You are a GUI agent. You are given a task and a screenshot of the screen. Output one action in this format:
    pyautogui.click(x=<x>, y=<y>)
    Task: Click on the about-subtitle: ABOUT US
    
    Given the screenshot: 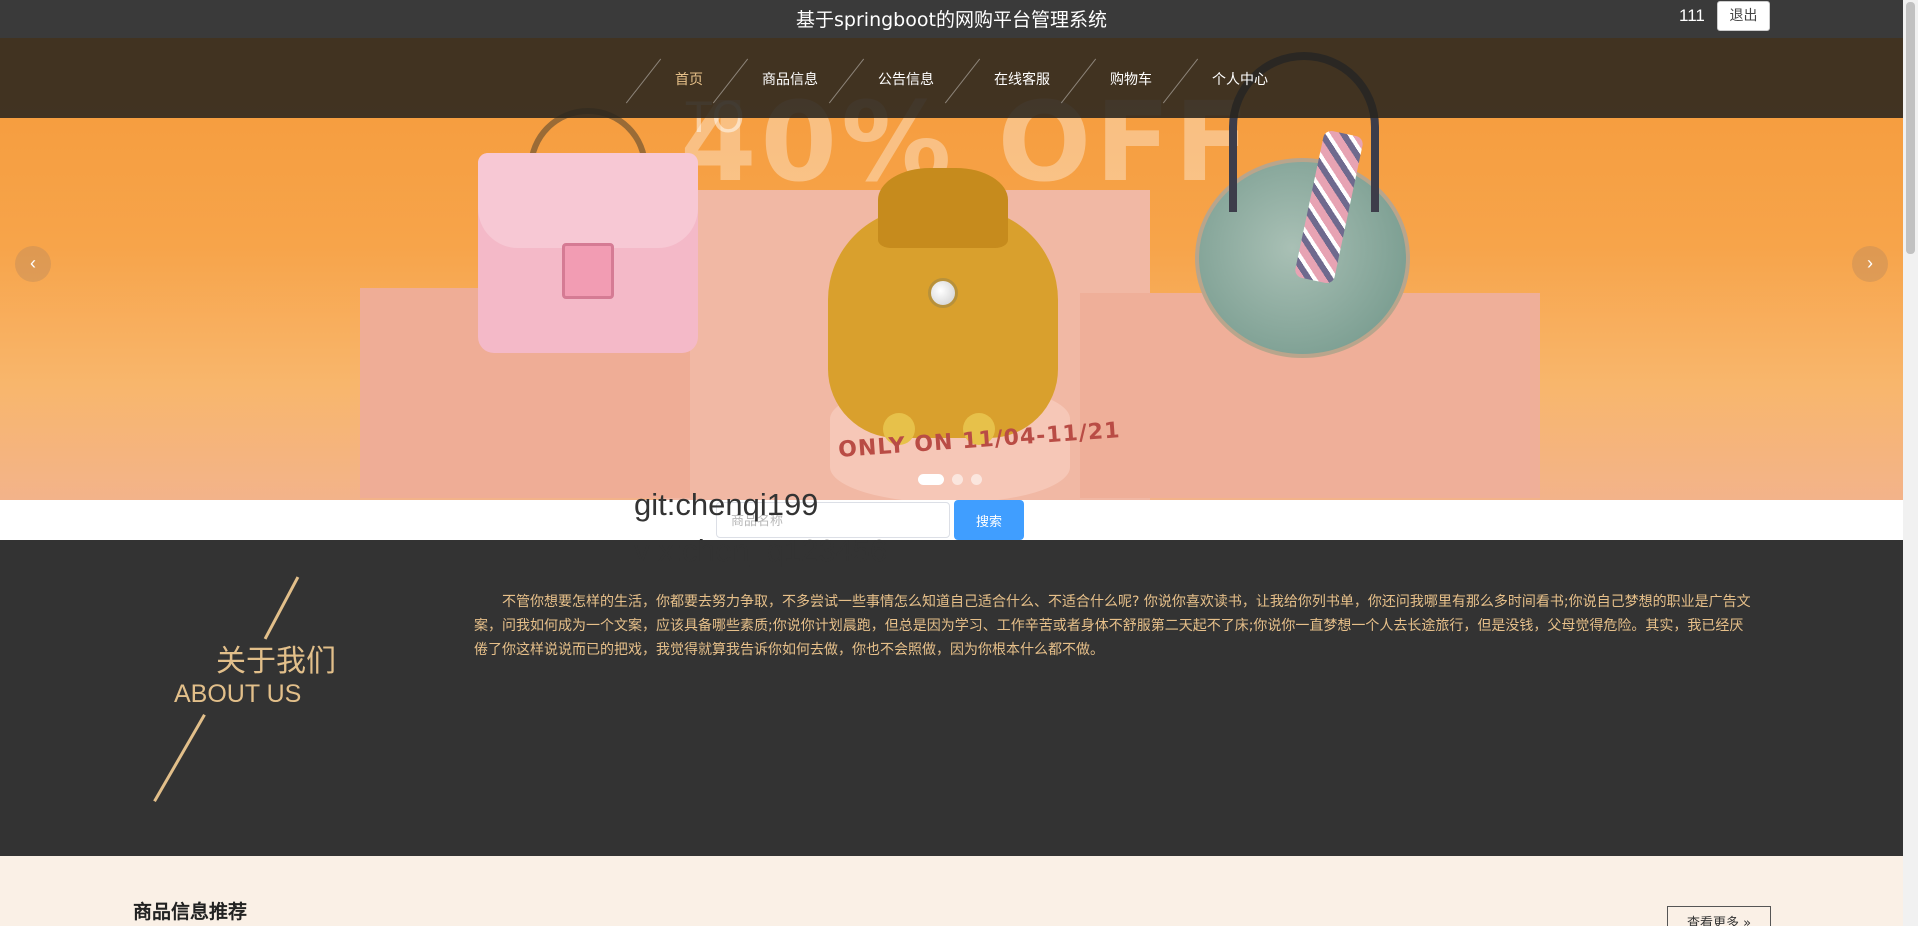 What is the action you would take?
    pyautogui.click(x=238, y=694)
    